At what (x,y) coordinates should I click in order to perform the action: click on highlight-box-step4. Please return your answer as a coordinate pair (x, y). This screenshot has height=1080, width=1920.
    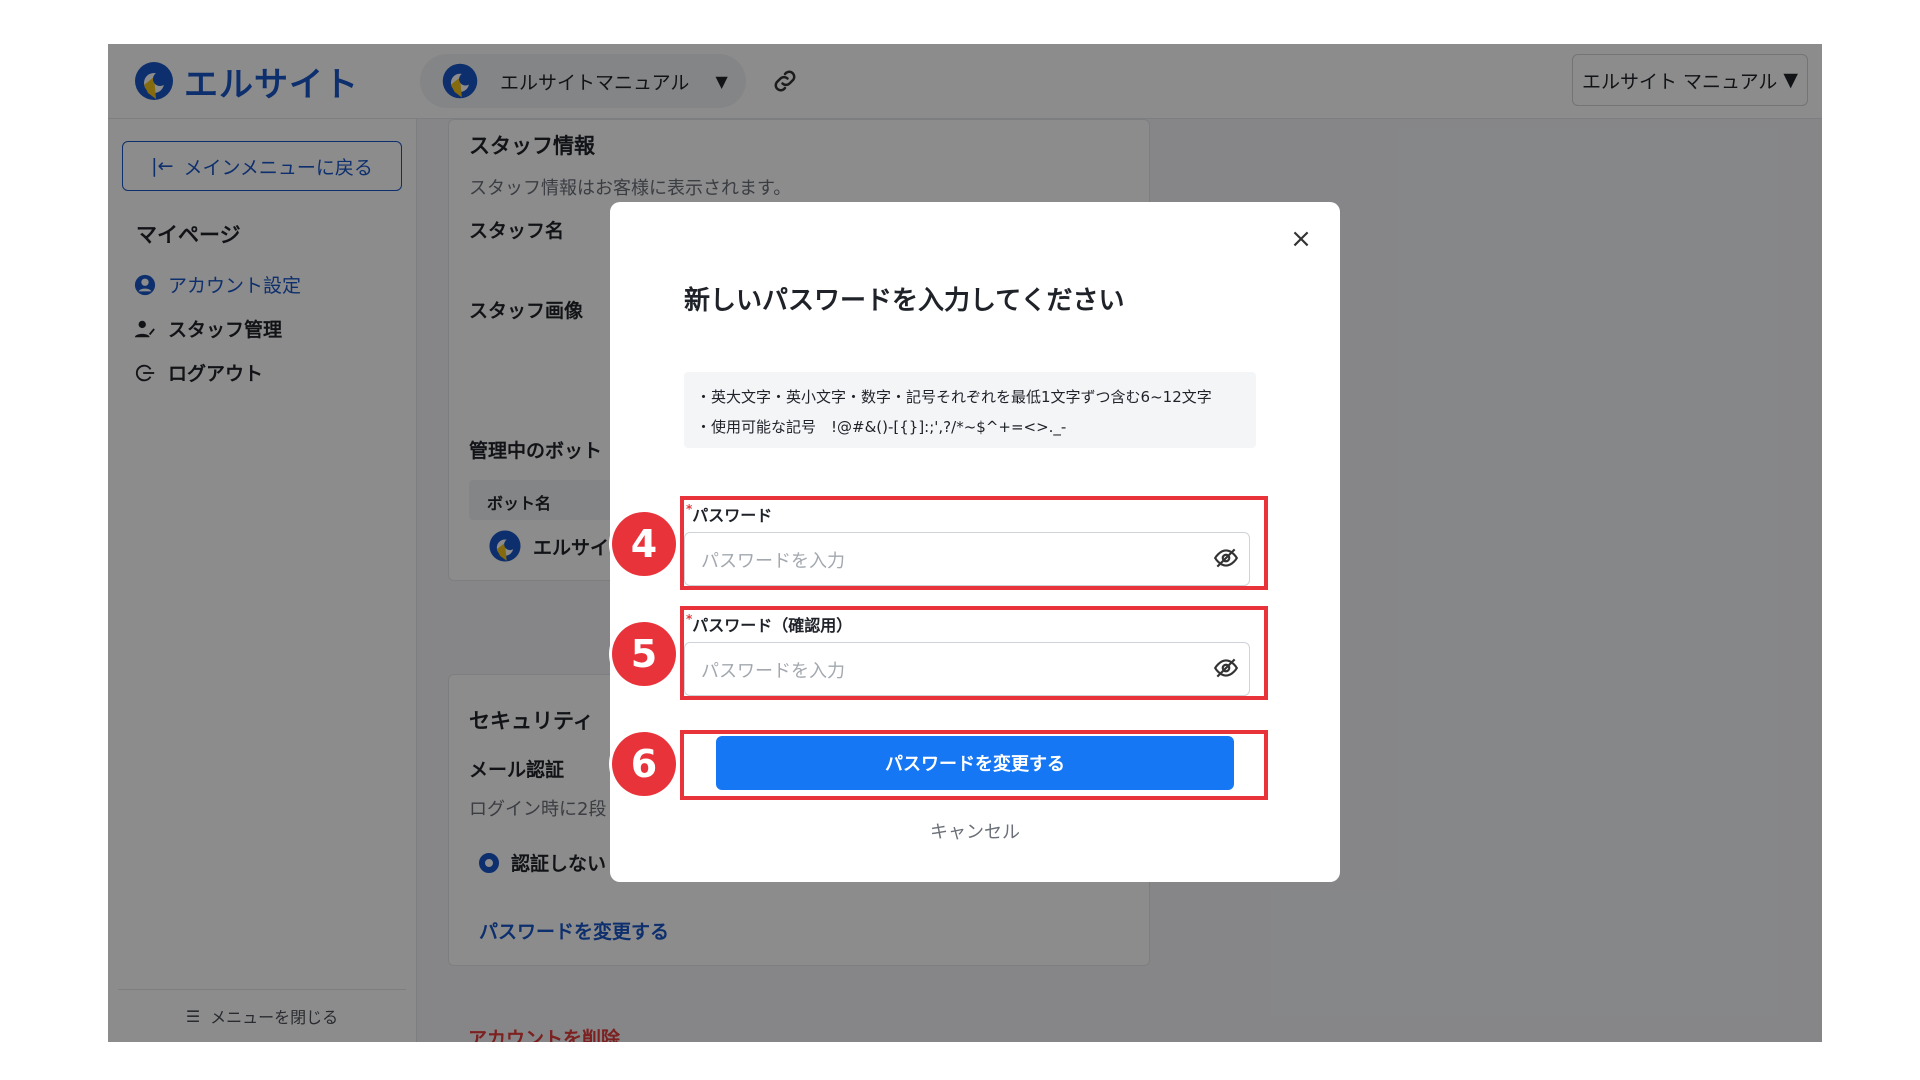
    Looking at the image, I should click on (974, 543).